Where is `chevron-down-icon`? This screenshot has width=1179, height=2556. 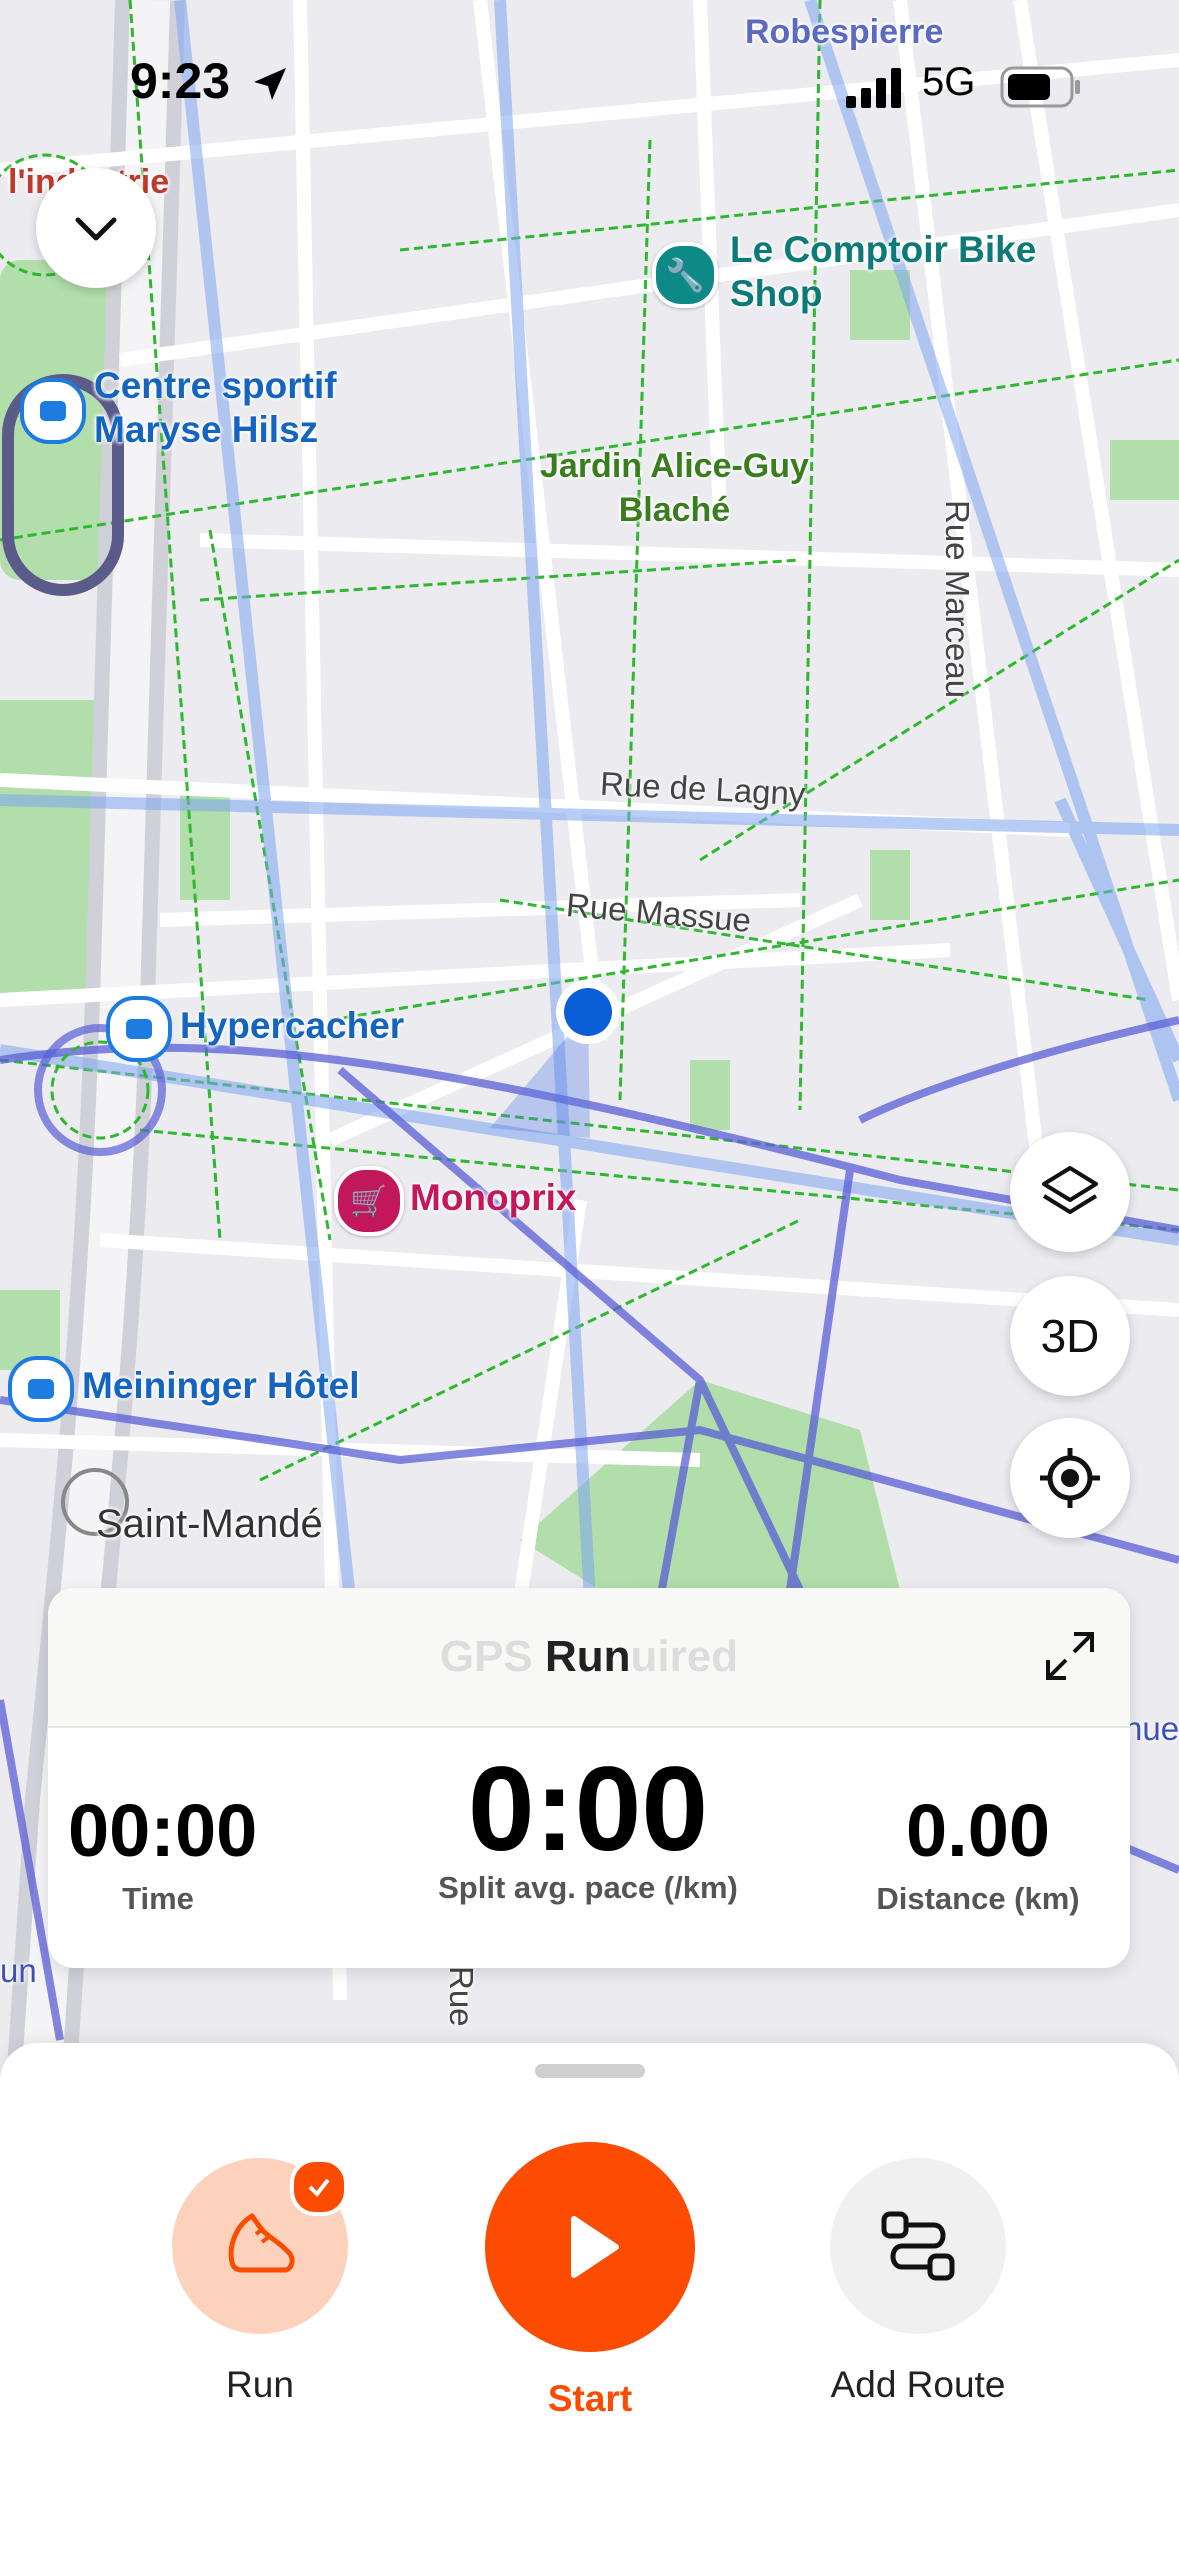 chevron-down-icon is located at coordinates (96, 229).